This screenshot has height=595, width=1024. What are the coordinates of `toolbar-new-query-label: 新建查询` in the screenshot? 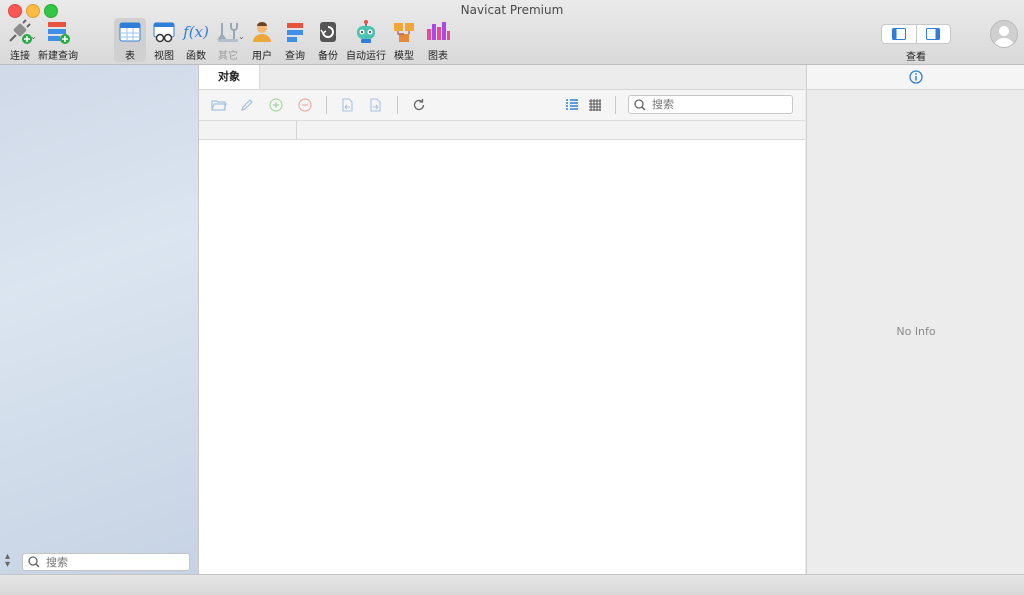 It's located at (58, 56).